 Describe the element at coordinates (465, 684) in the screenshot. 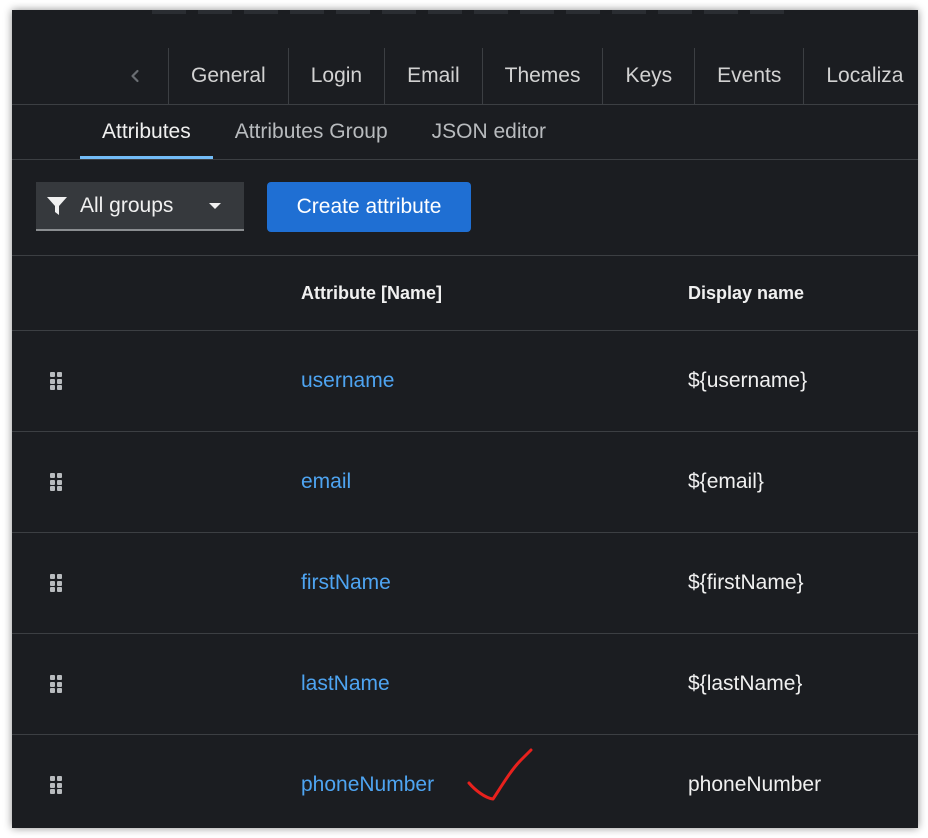

I see `table-row: lastName ${lastName}` at that location.